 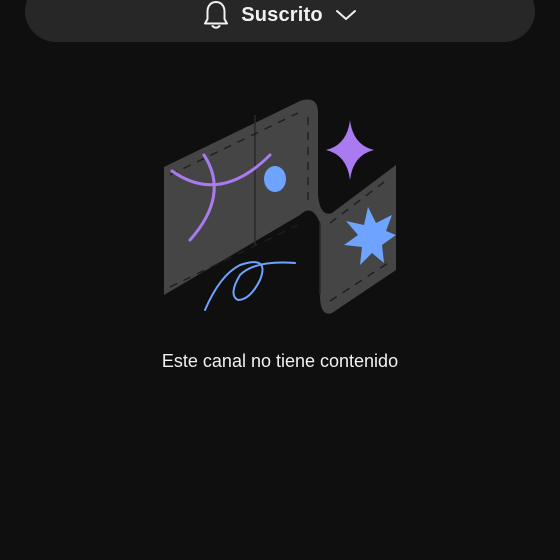 What do you see at coordinates (280, 361) in the screenshot?
I see `empty-state-message: Este canal no tiene contenido` at bounding box center [280, 361].